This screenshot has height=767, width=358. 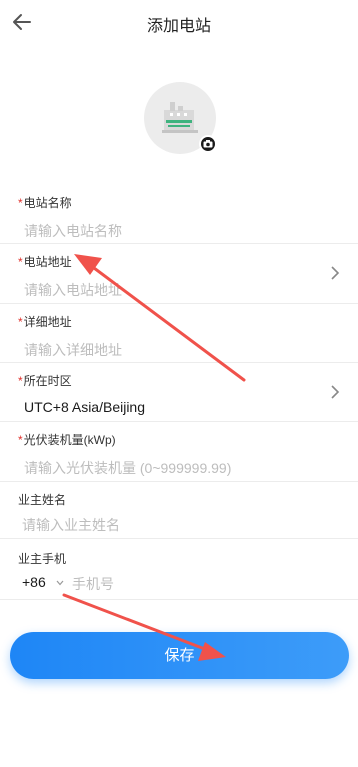 What do you see at coordinates (208, 144) in the screenshot?
I see `camera-icon` at bounding box center [208, 144].